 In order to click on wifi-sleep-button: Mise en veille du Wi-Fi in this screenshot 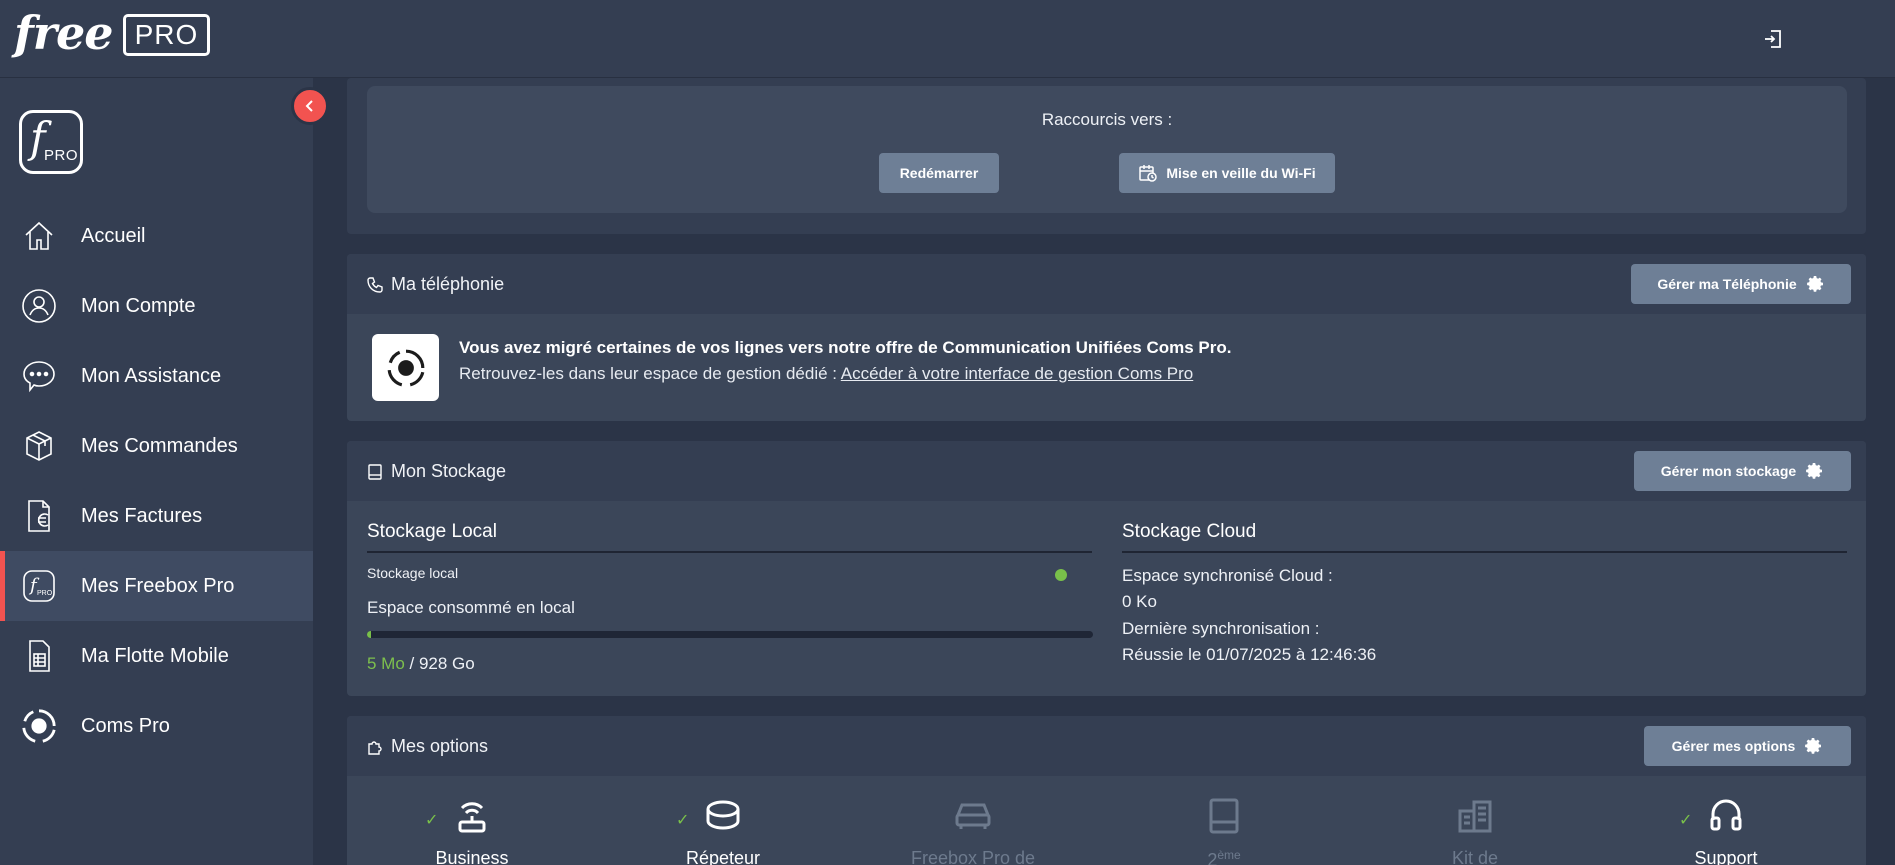, I will do `click(1227, 173)`.